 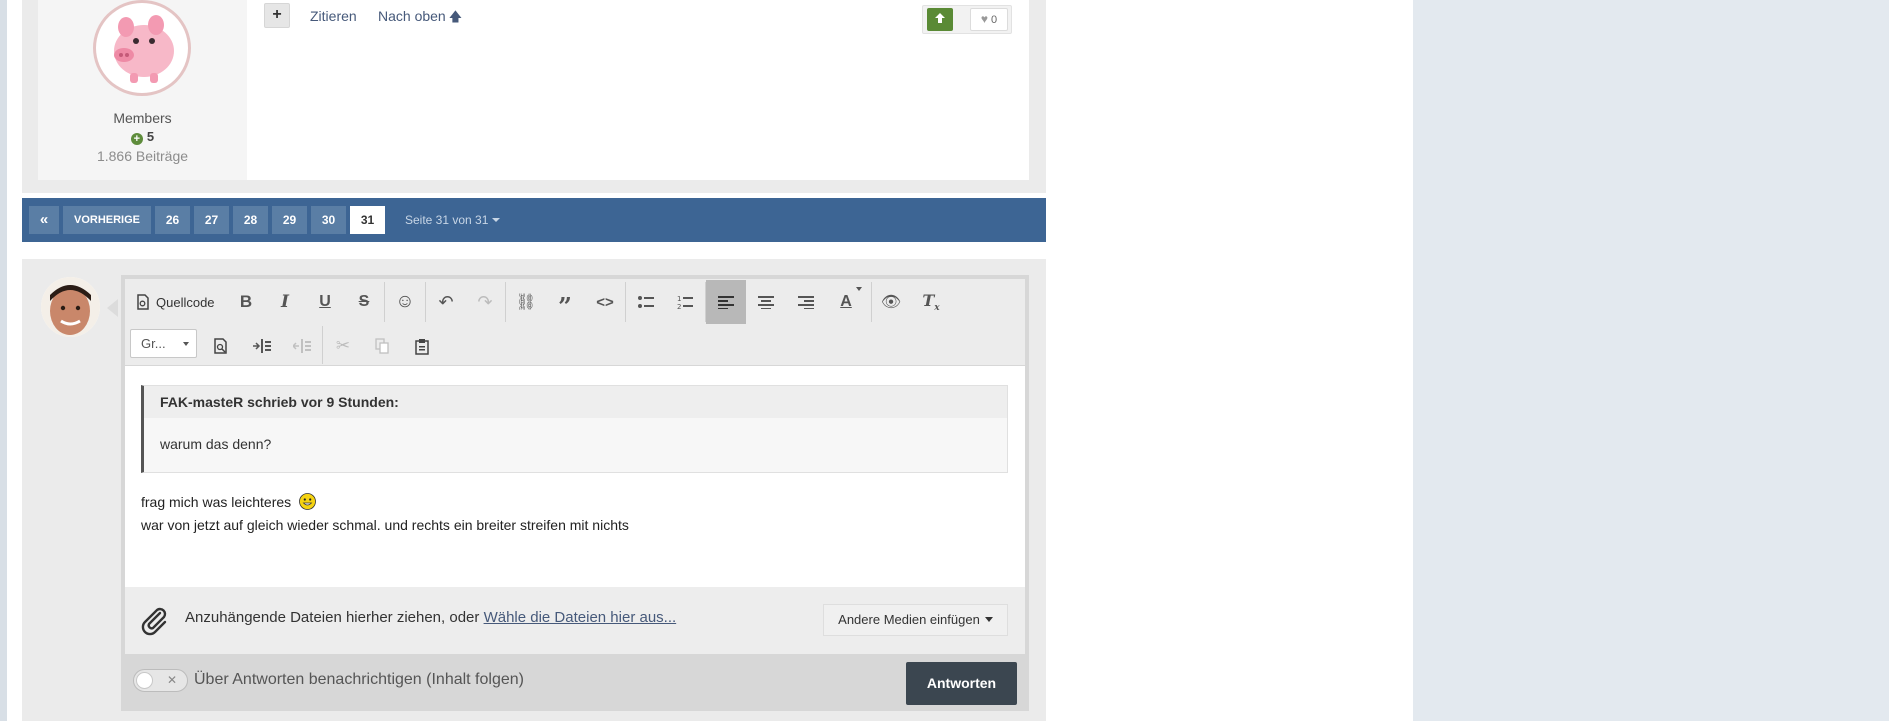 I want to click on quote-button: ”, so click(x=565, y=302).